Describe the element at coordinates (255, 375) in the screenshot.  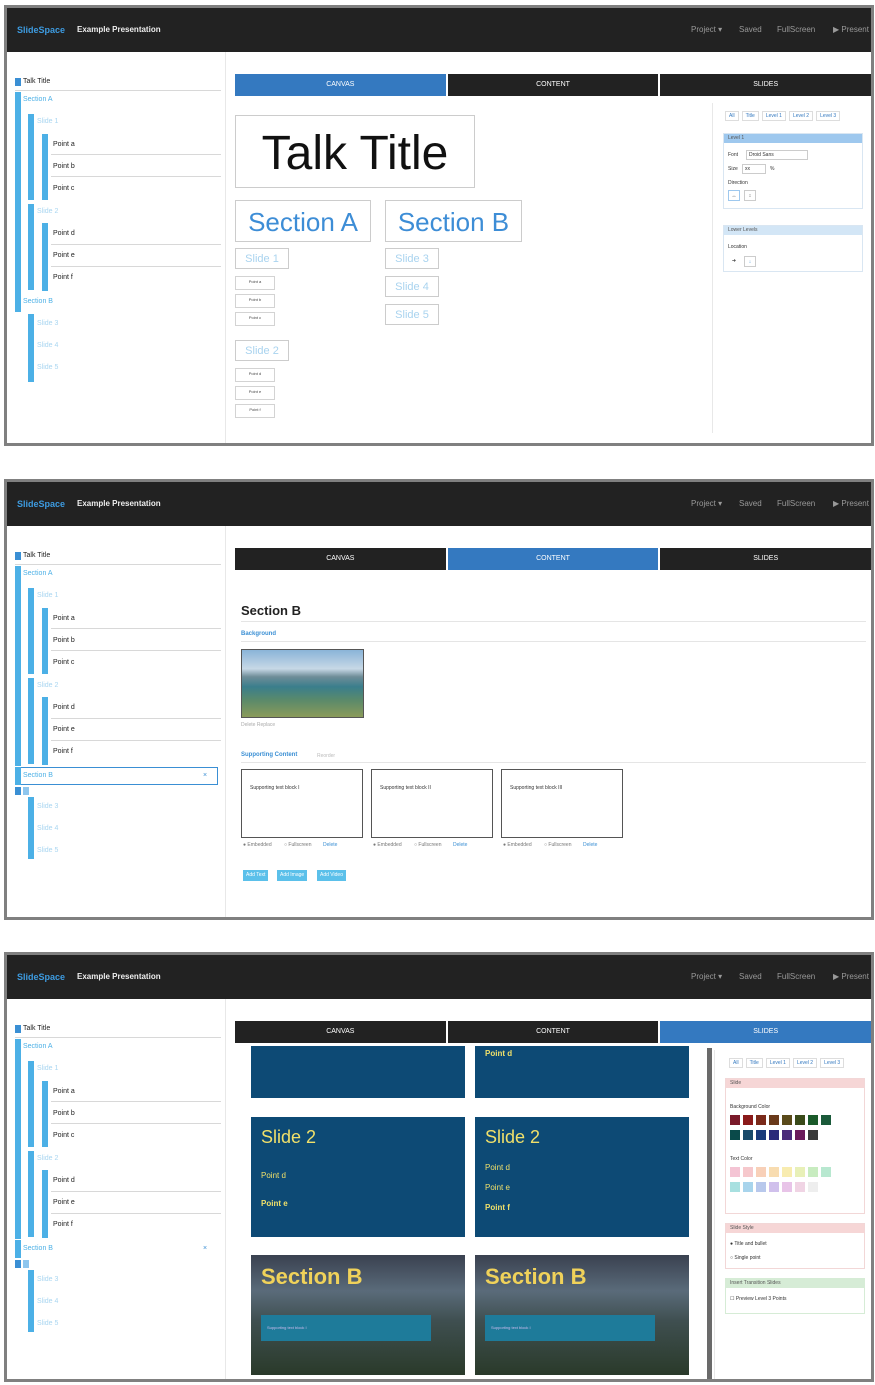
I see `canvas-point-d: Point d` at that location.